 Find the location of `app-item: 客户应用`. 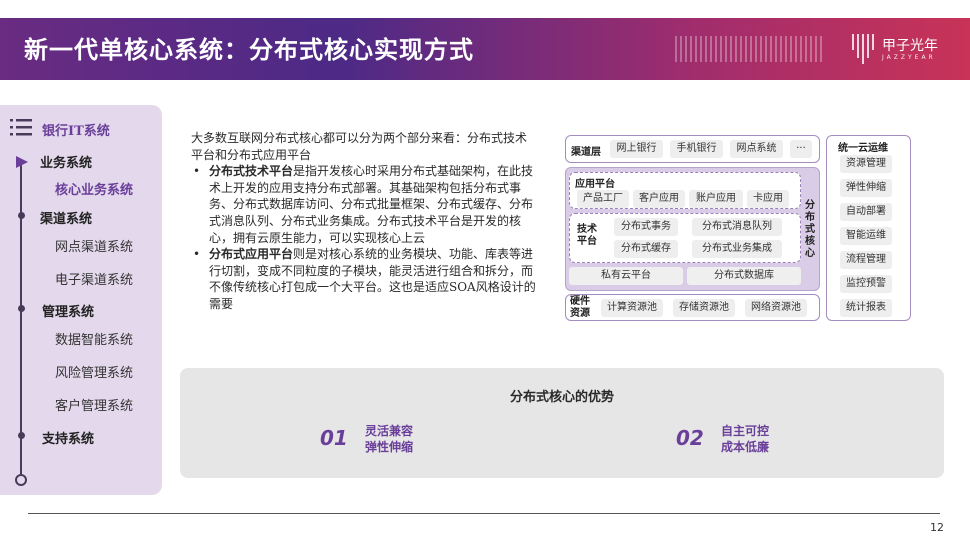

app-item: 客户应用 is located at coordinates (659, 199).